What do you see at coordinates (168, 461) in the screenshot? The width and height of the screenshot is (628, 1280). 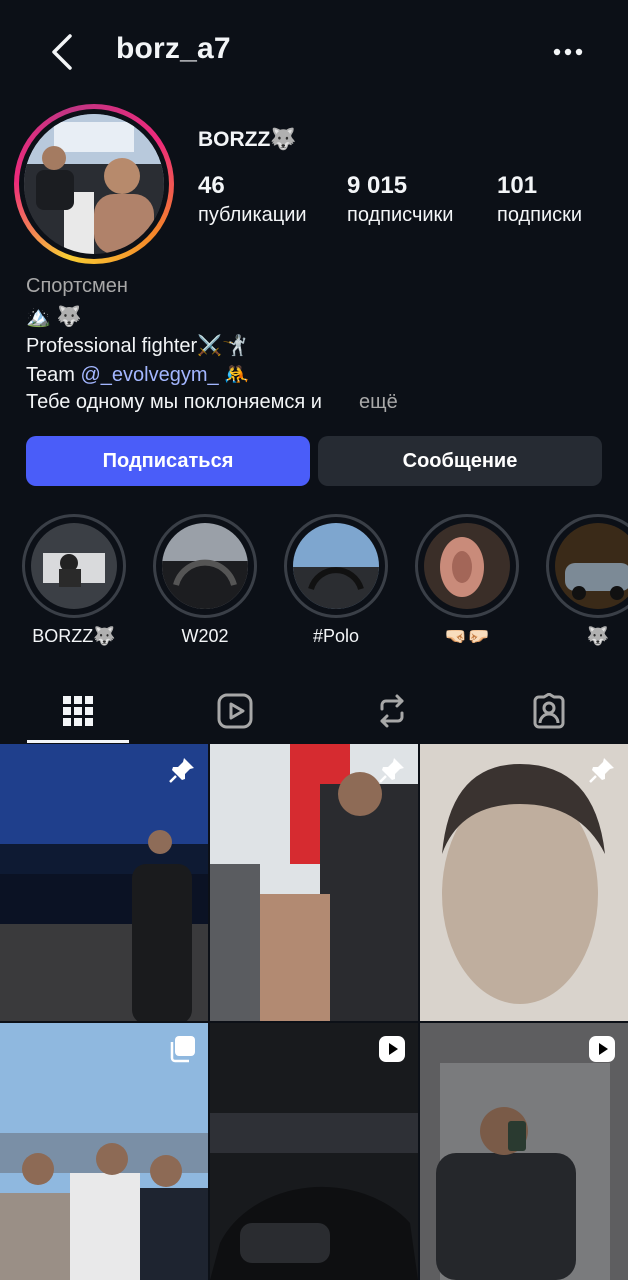 I see `follow-button: Подписаться` at bounding box center [168, 461].